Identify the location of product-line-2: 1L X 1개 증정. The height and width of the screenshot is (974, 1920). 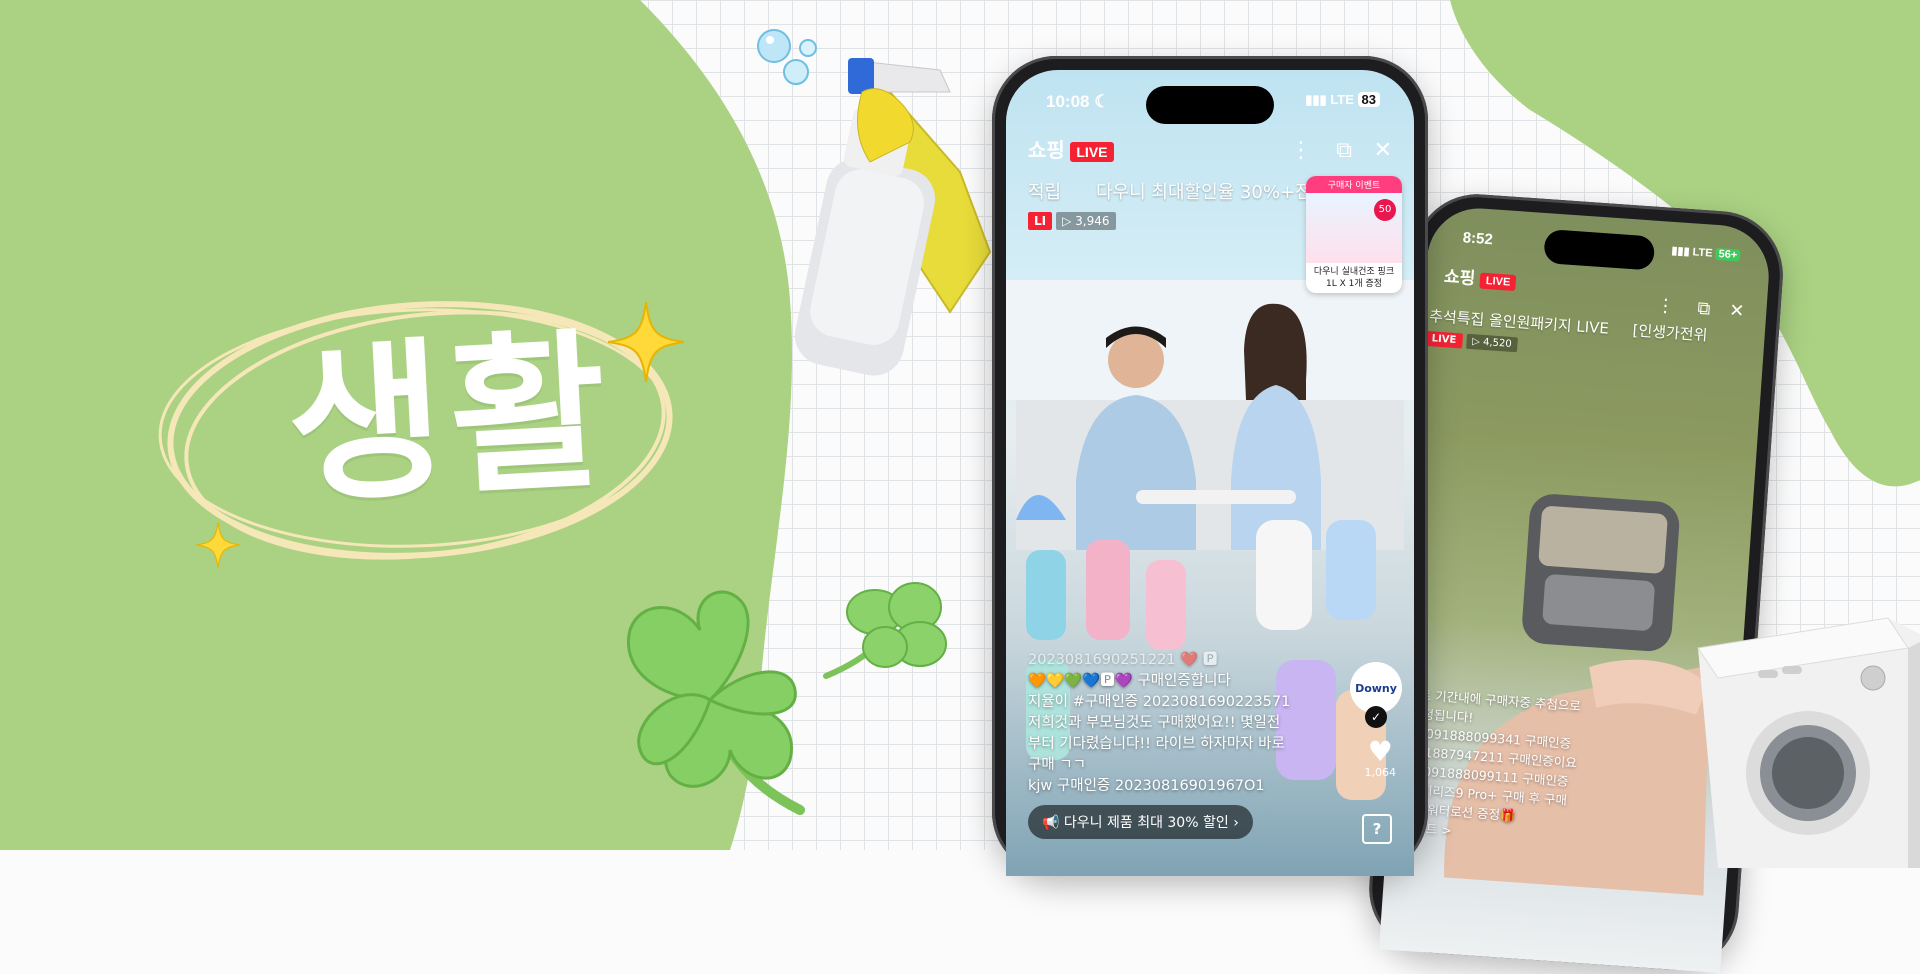
(1354, 284).